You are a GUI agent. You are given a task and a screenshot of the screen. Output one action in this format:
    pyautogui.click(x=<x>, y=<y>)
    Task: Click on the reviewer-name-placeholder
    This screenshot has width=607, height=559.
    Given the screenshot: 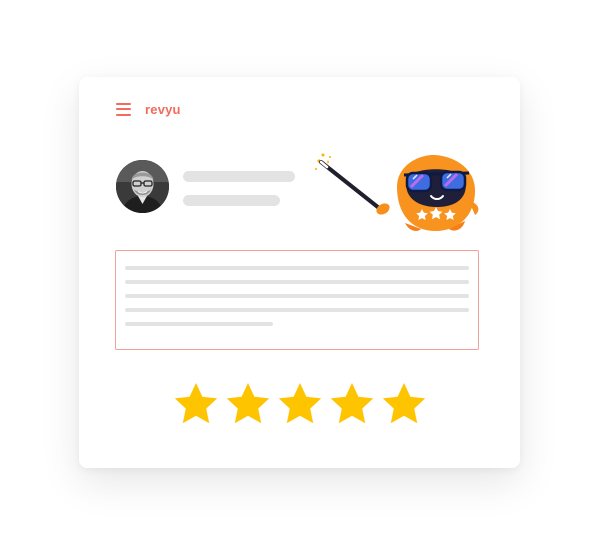 What is the action you would take?
    pyautogui.click(x=239, y=176)
    